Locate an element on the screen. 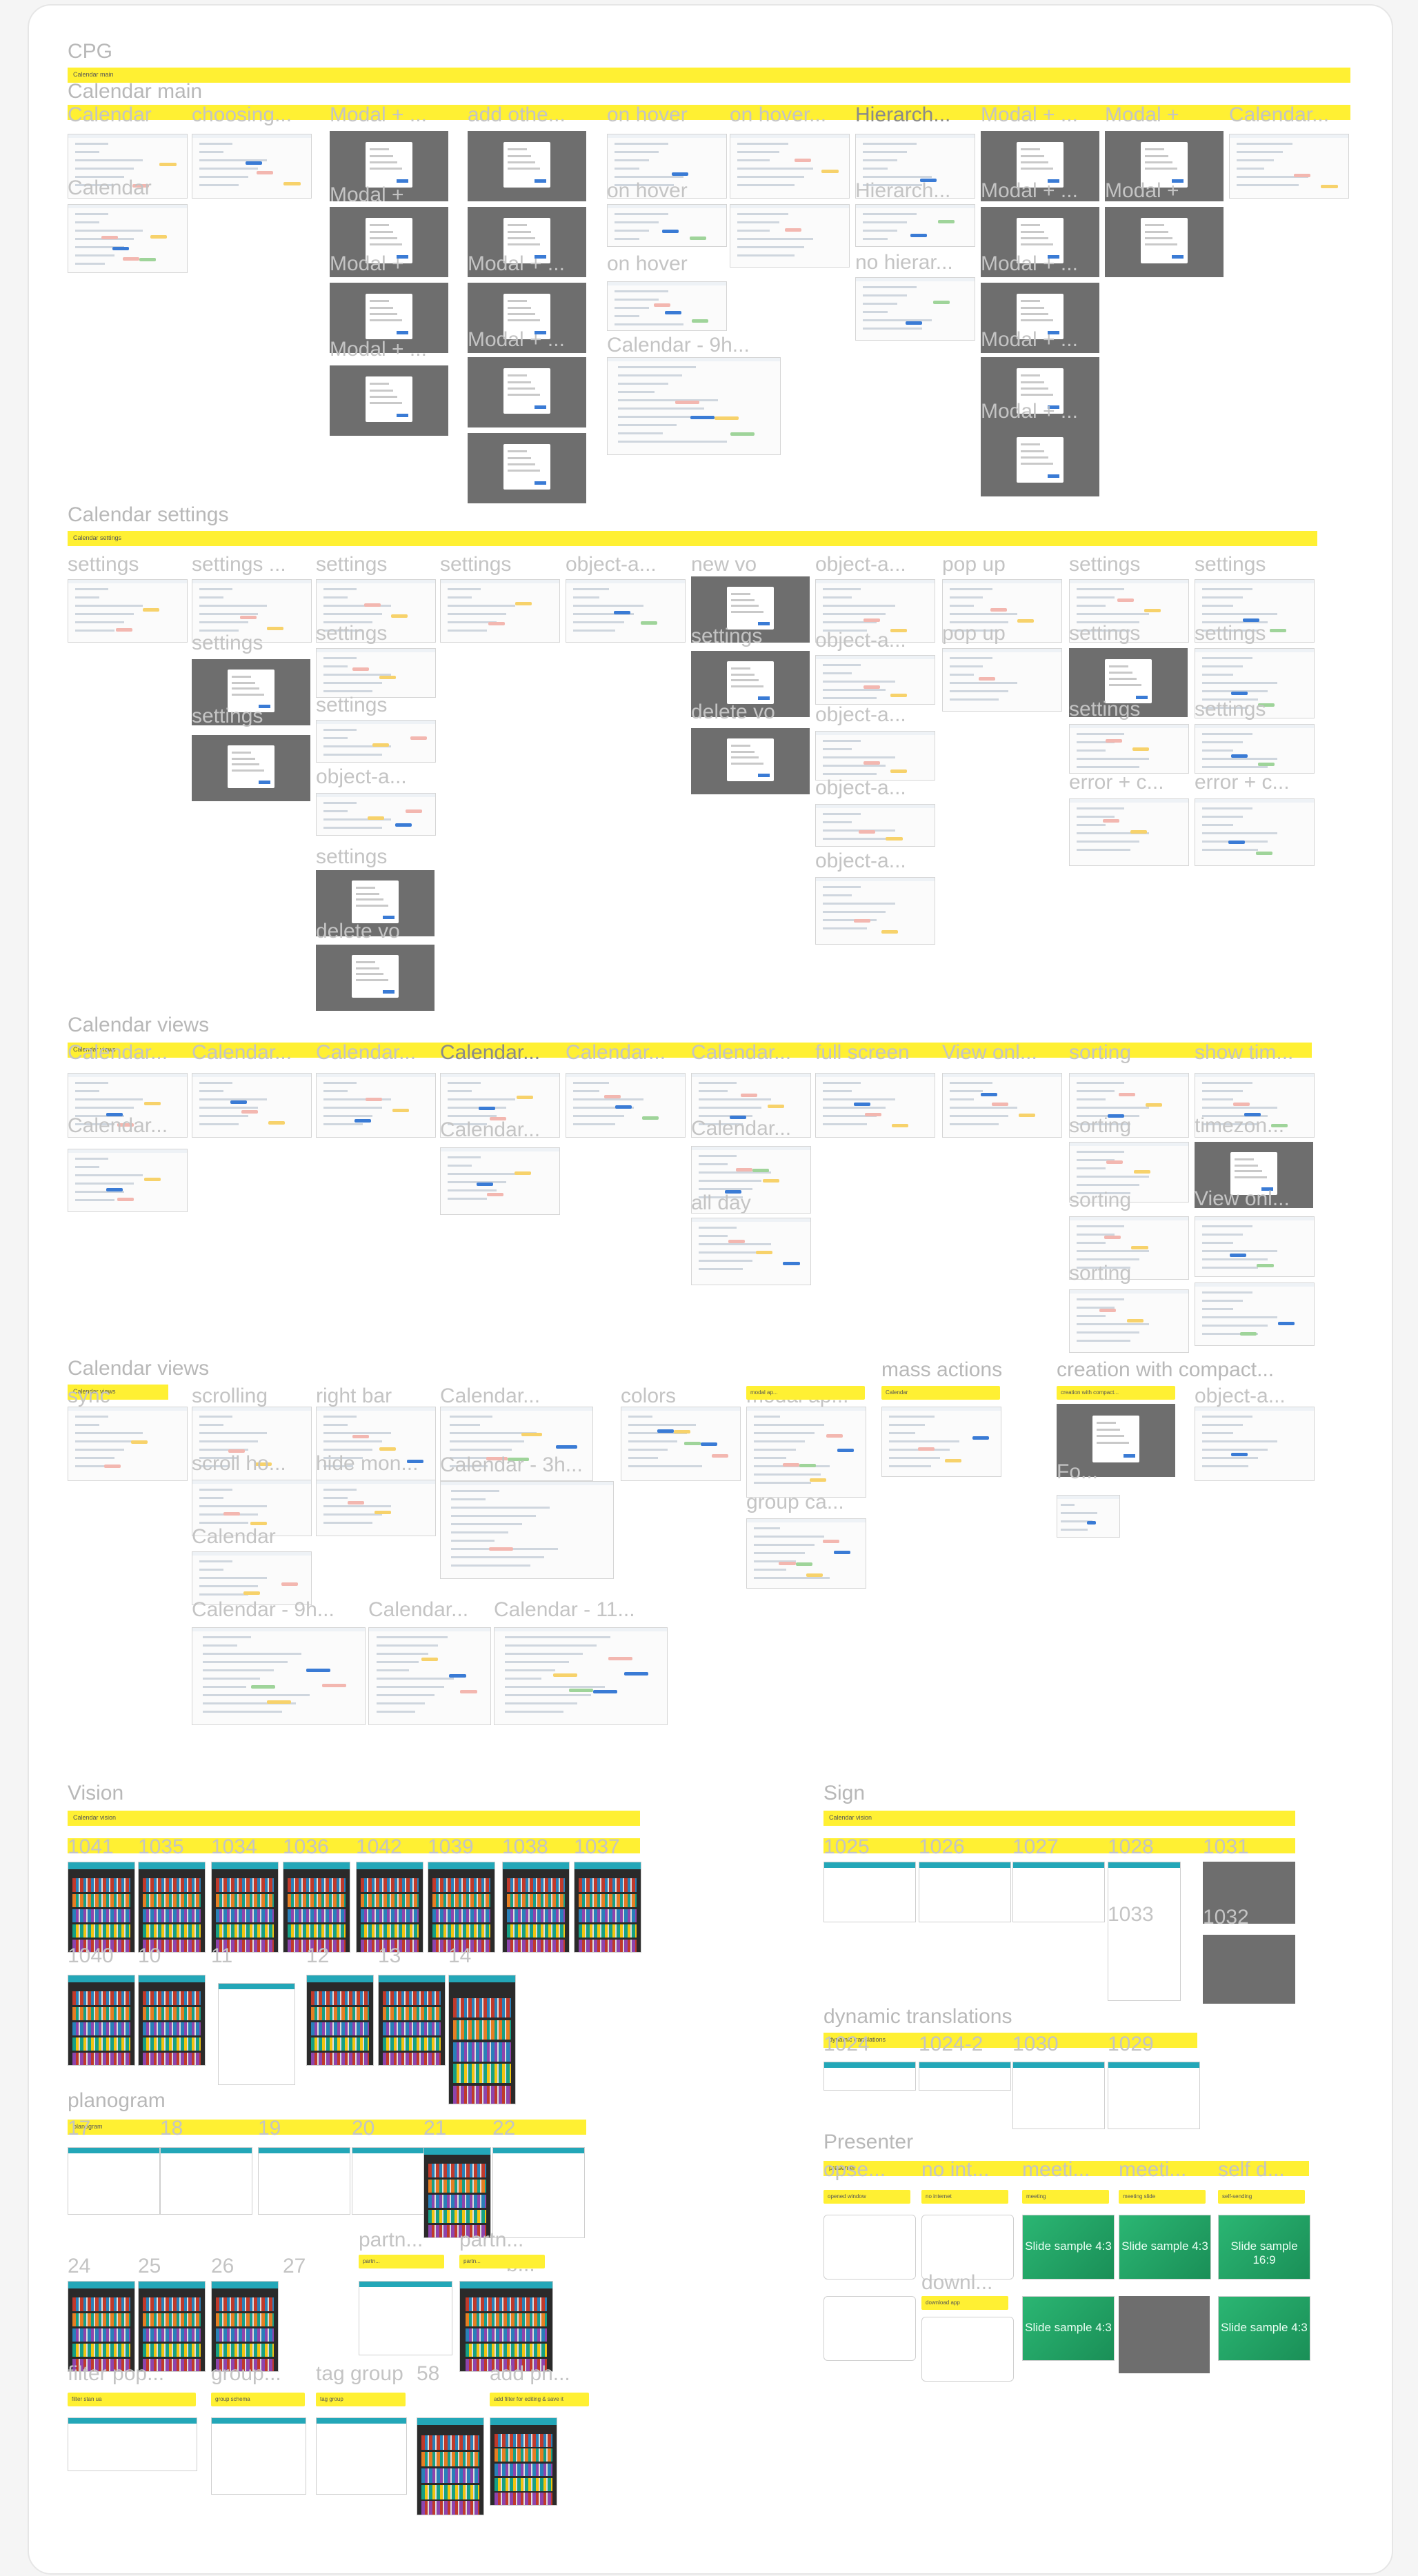  color-picker-thumb is located at coordinates (1249, 1969).